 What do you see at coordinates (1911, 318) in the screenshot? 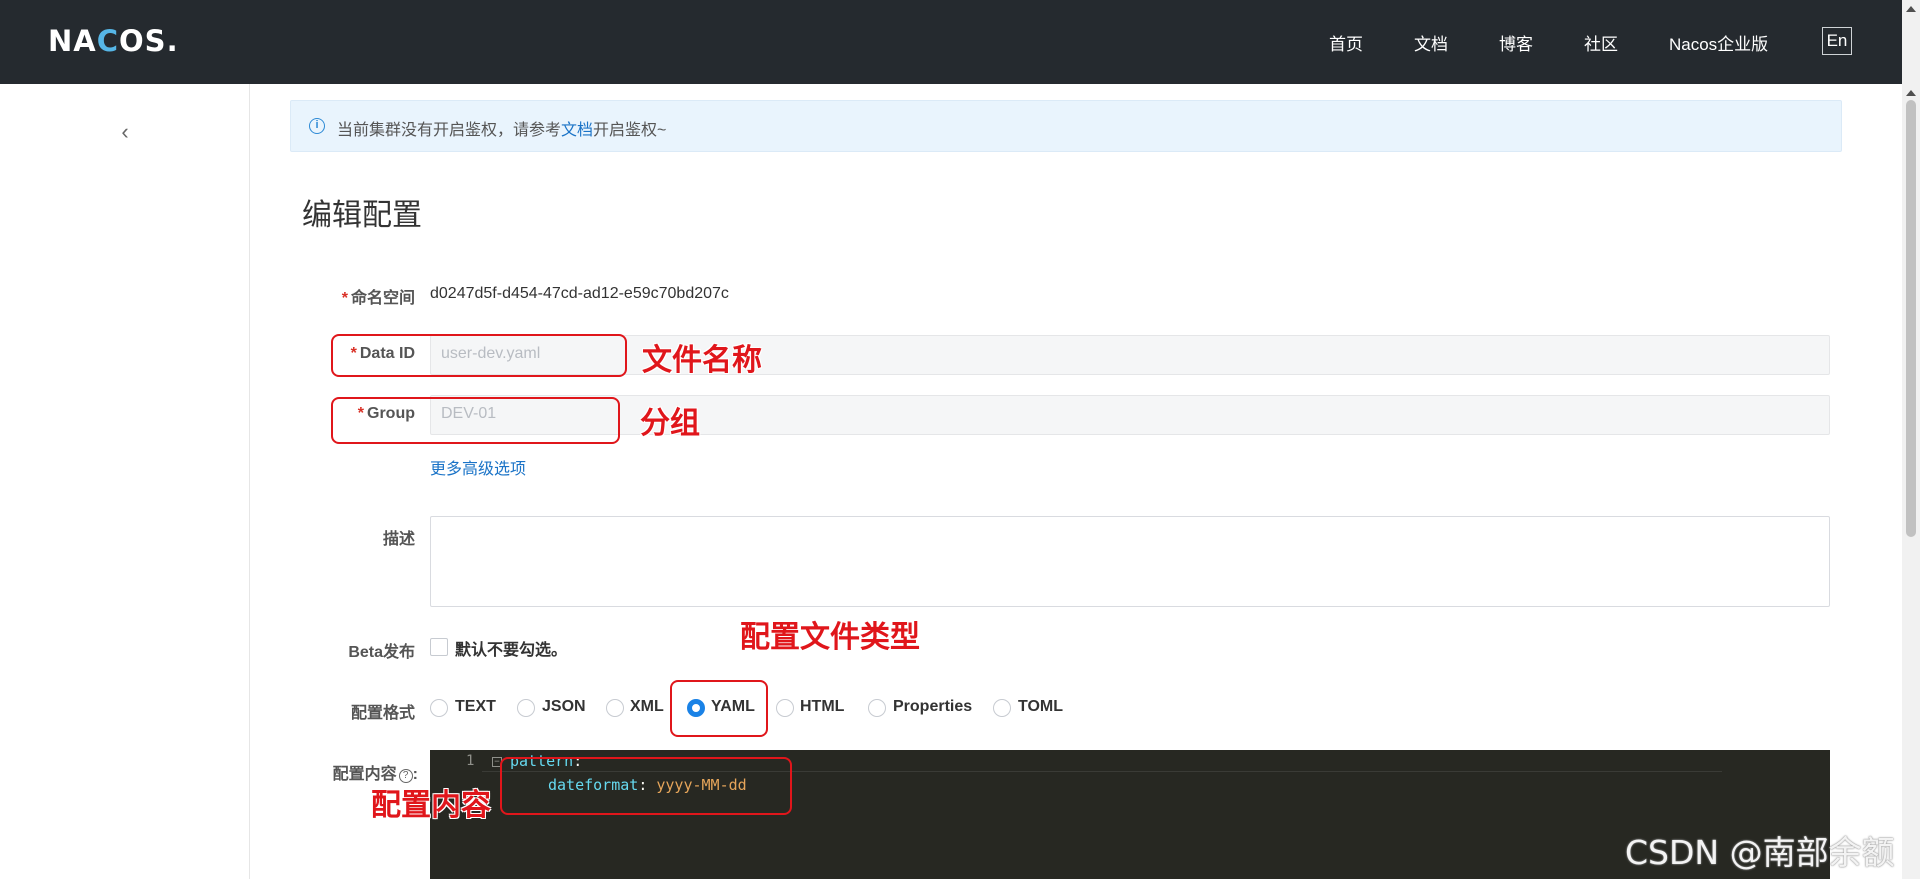
I see `scrollbar-thumb` at bounding box center [1911, 318].